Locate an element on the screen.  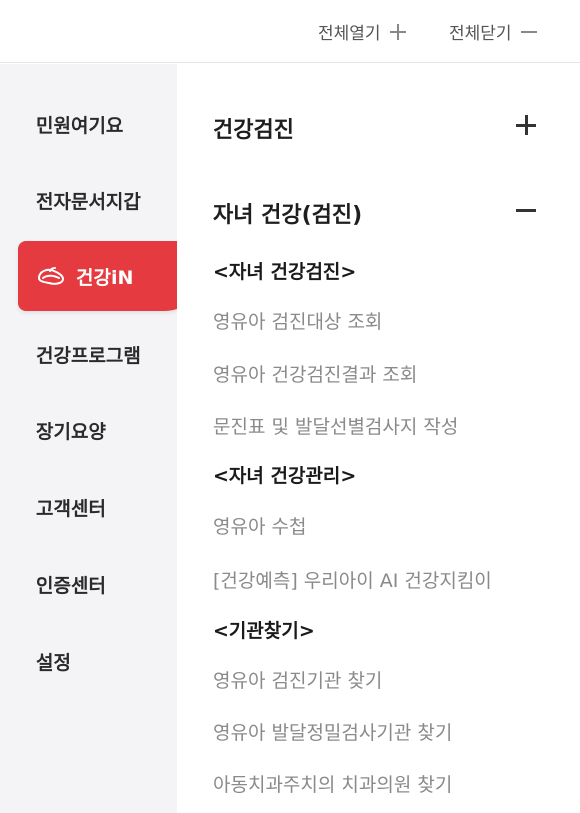
sidebar-item-health-program: 건강프로그램 is located at coordinates (88, 354).